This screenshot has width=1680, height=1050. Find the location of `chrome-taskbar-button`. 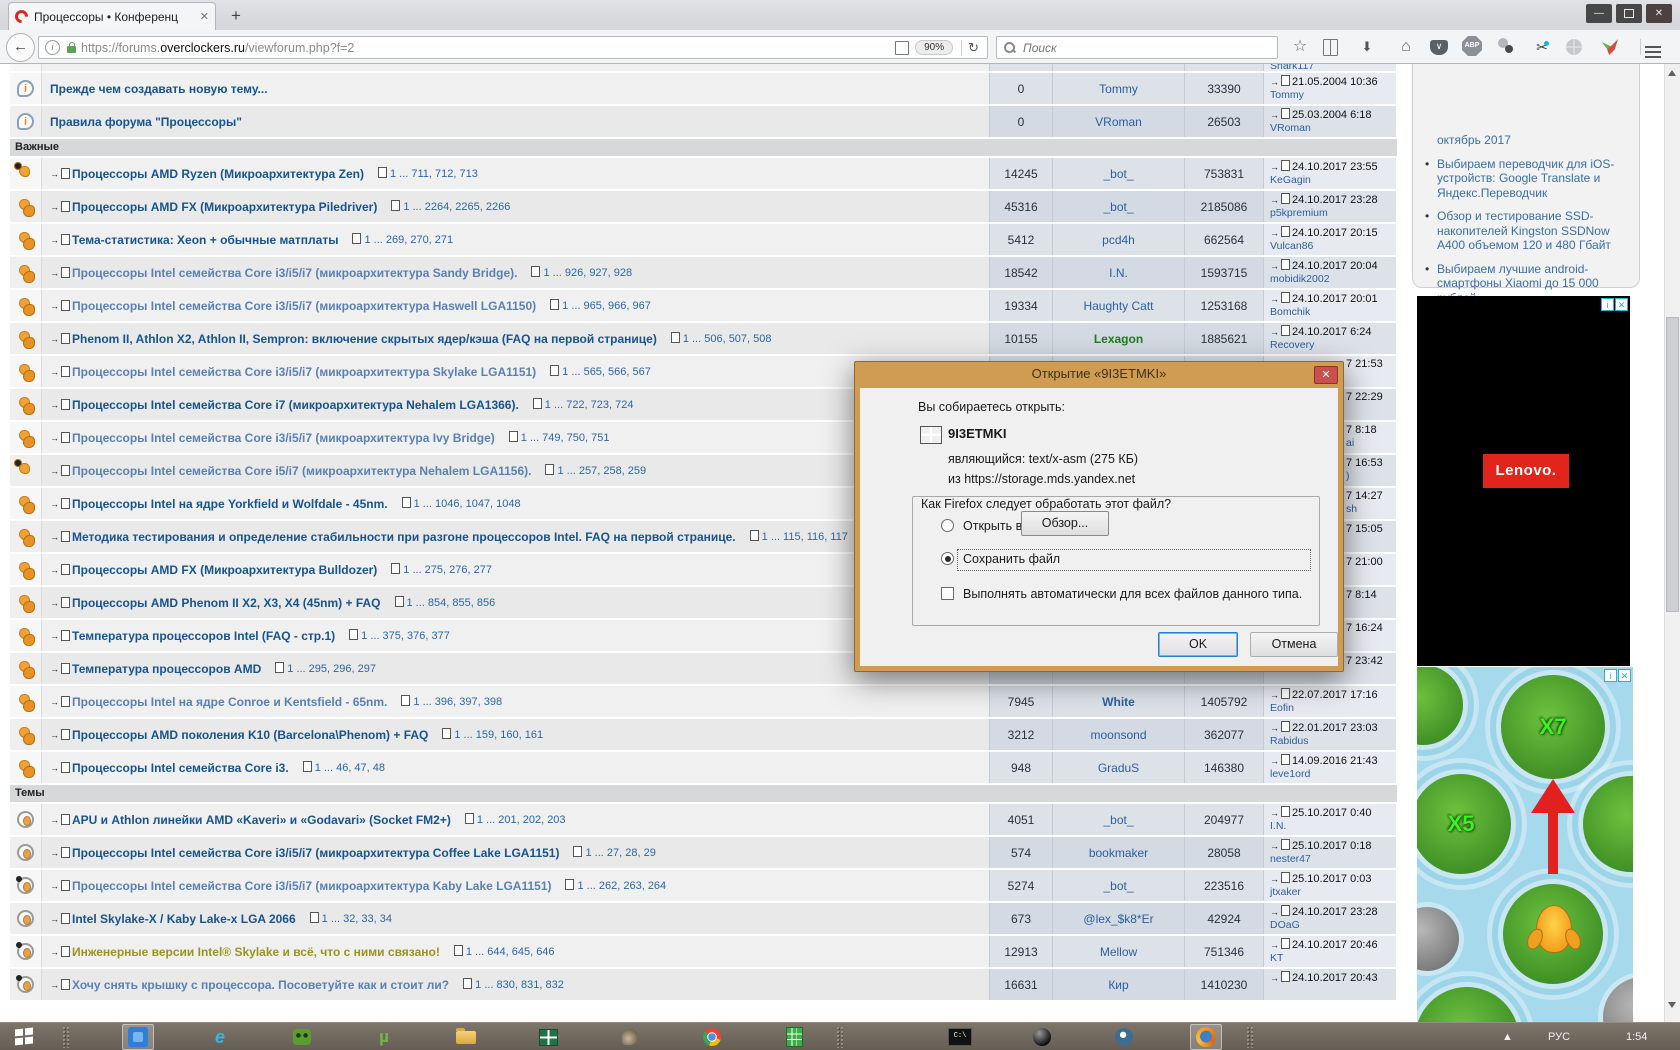

chrome-taskbar-button is located at coordinates (712, 1037).